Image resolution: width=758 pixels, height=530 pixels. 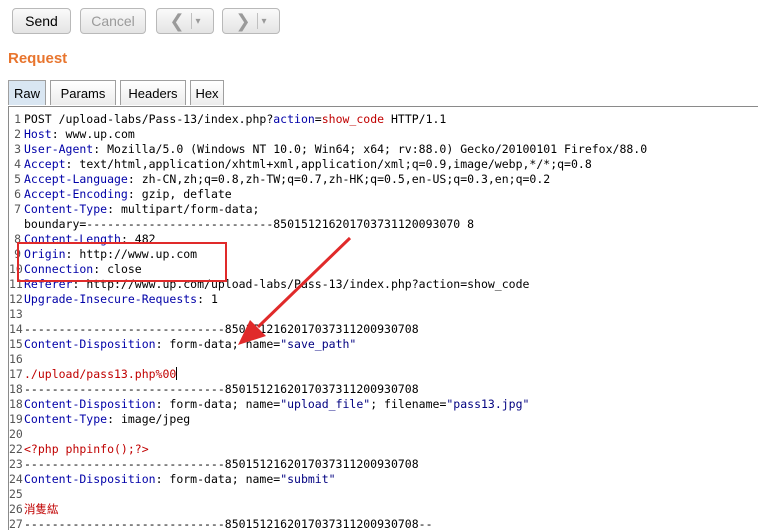 I want to click on line-number: 26, so click(x=16, y=509).